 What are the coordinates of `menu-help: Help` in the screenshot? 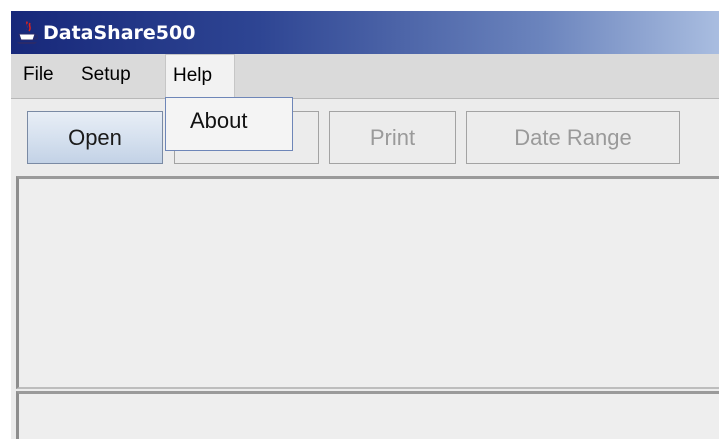 It's located at (200, 76).